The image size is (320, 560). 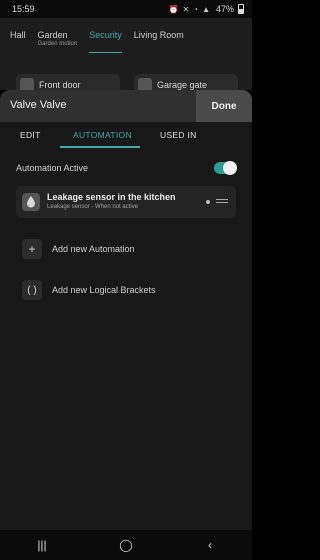 What do you see at coordinates (178, 135) in the screenshot?
I see `tab-used-in: USED IN` at bounding box center [178, 135].